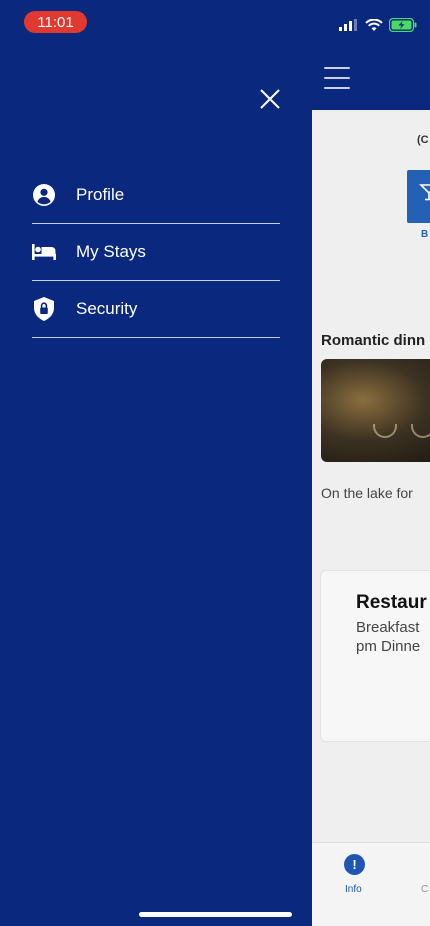  What do you see at coordinates (373, 340) in the screenshot?
I see `offer-title: Romantic dinn` at bounding box center [373, 340].